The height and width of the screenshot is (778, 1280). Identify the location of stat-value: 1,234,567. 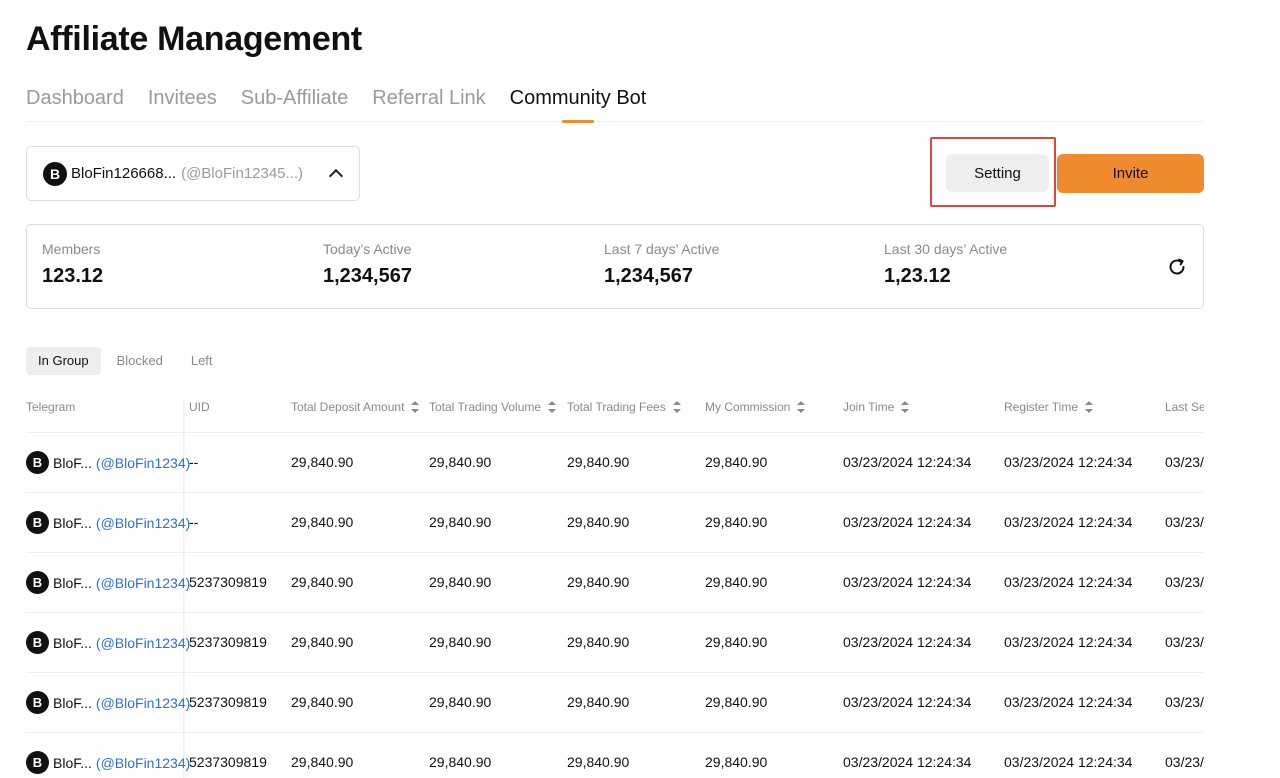
(648, 276).